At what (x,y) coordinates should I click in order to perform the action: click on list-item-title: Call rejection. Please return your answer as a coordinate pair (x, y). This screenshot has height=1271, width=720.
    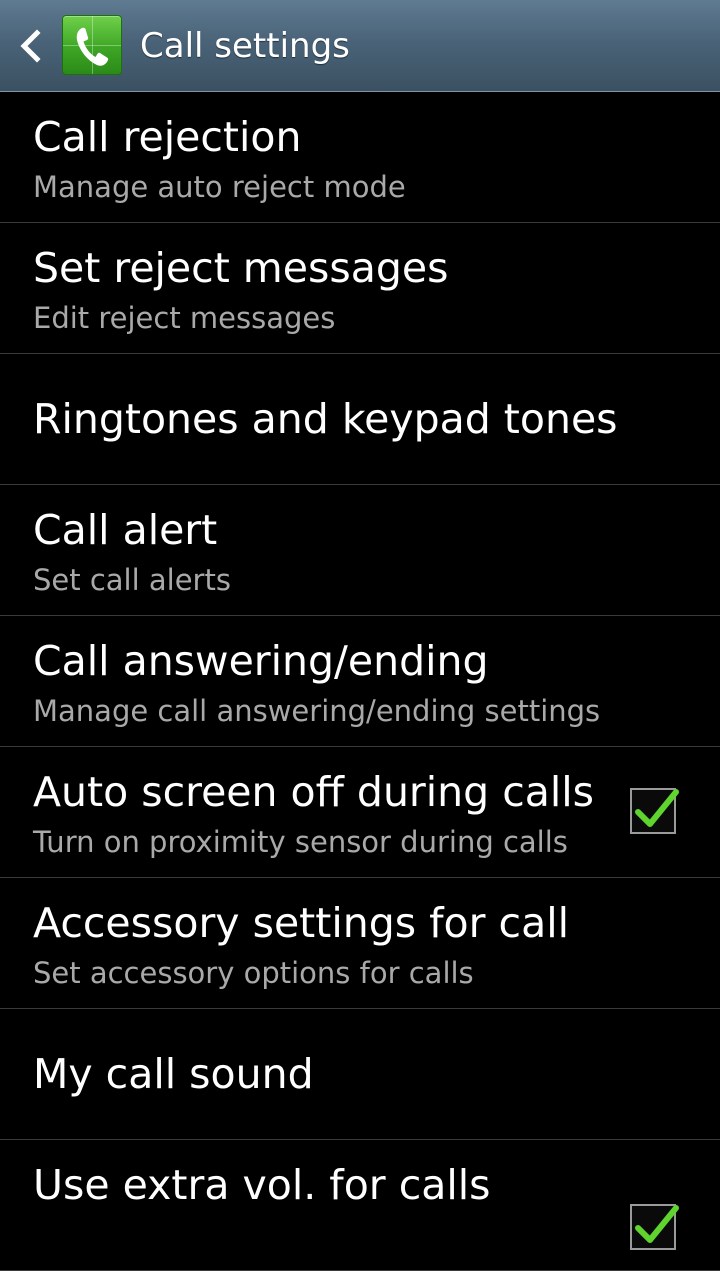
    Looking at the image, I should click on (167, 137).